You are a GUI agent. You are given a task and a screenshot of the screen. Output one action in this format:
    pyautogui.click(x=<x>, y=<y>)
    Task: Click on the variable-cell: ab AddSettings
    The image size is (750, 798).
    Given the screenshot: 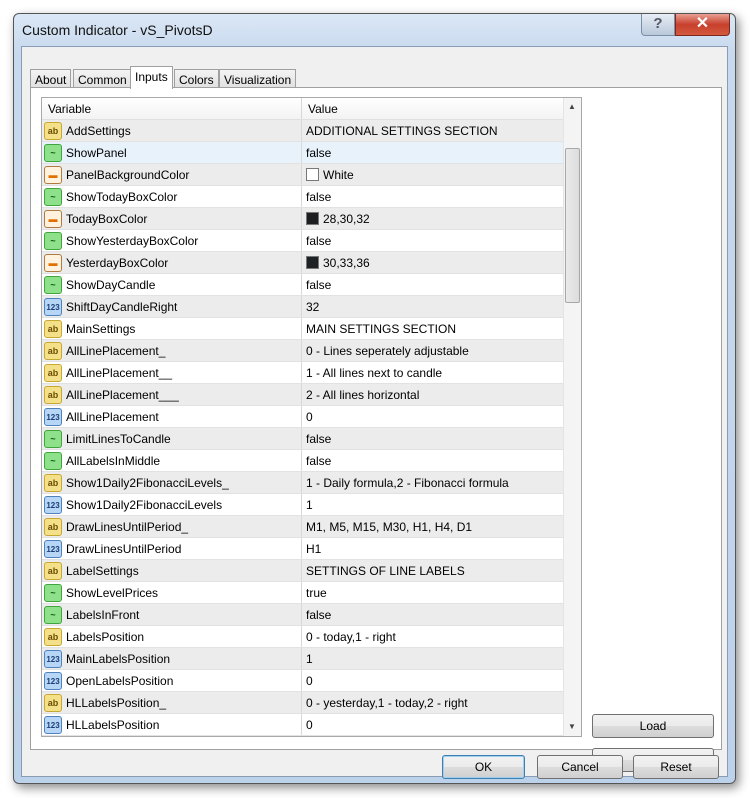 What is the action you would take?
    pyautogui.click(x=172, y=130)
    